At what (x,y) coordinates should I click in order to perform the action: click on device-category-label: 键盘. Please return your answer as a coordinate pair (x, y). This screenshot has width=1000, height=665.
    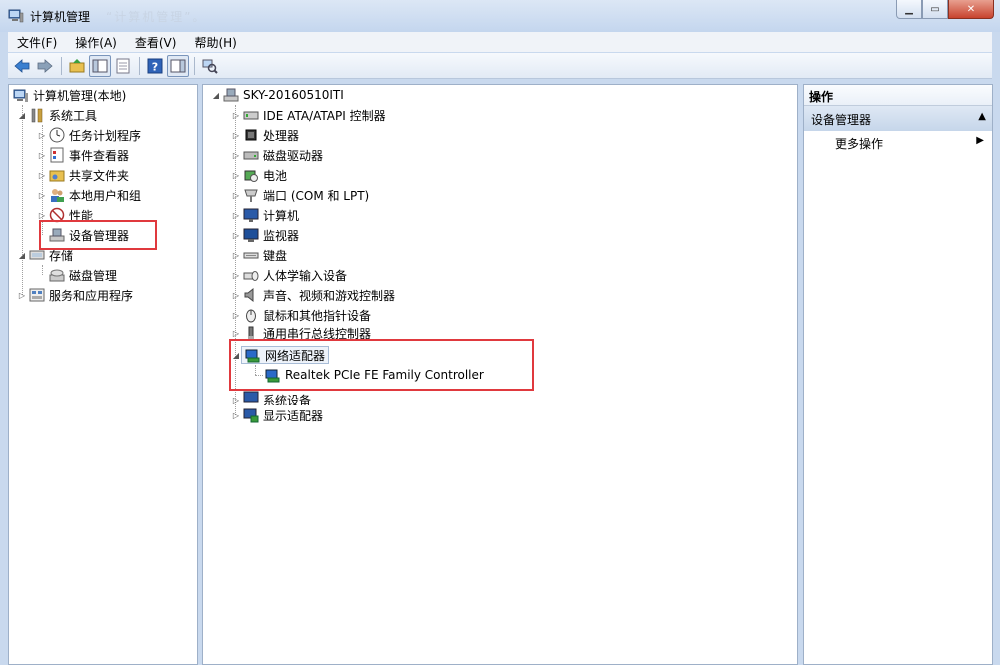
    Looking at the image, I should click on (275, 255).